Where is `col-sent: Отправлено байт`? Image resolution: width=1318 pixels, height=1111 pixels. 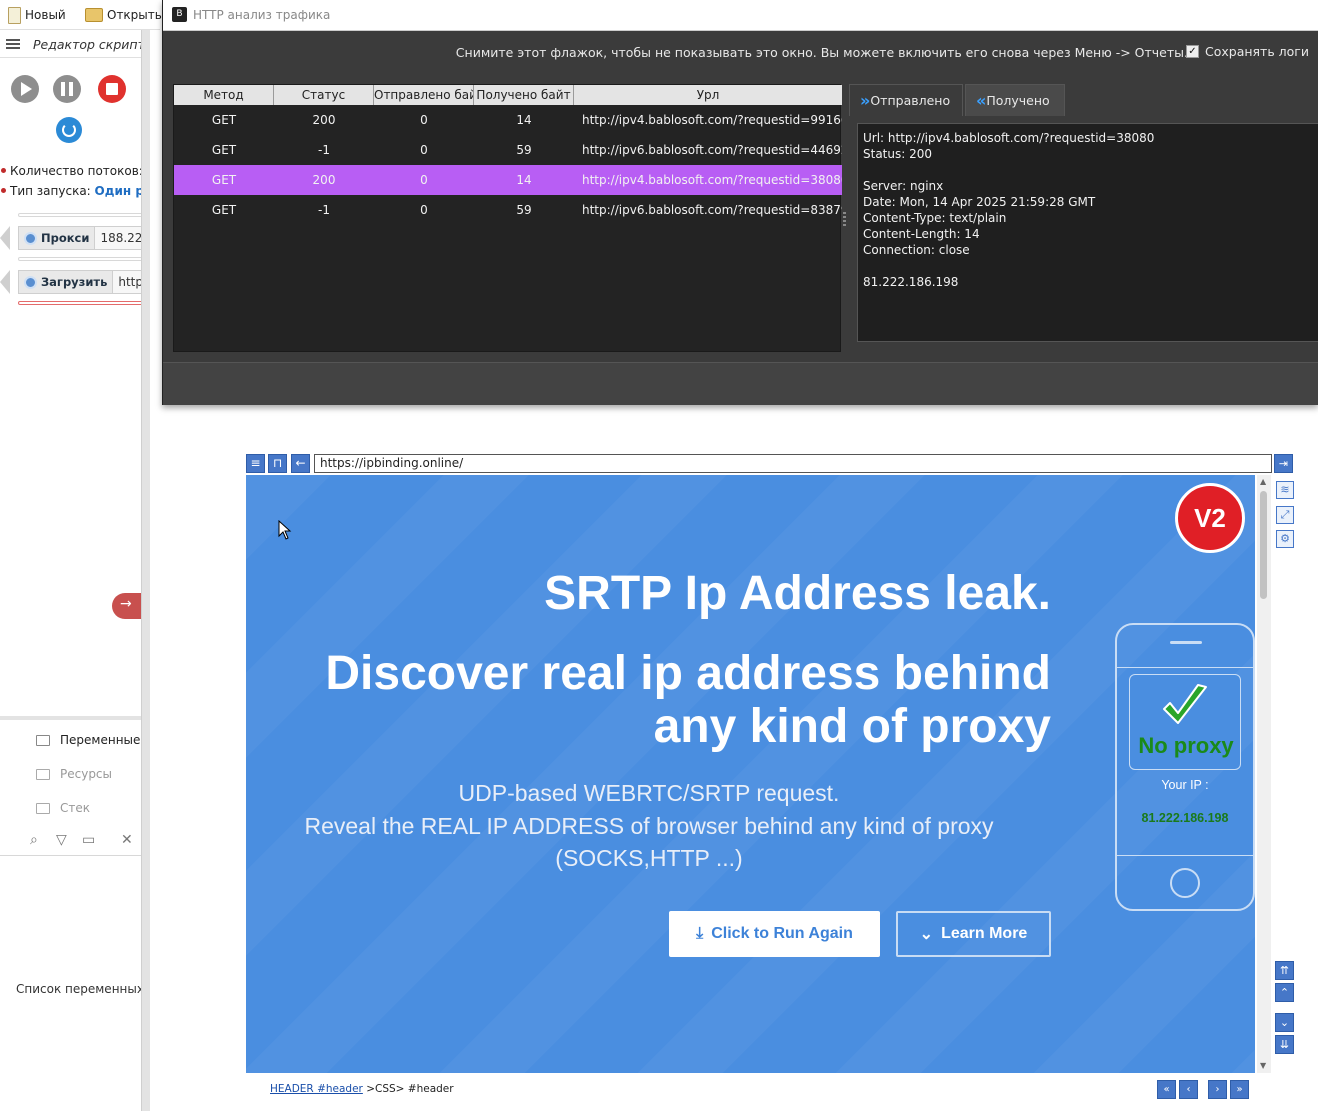 col-sent: Отправлено байт is located at coordinates (424, 95).